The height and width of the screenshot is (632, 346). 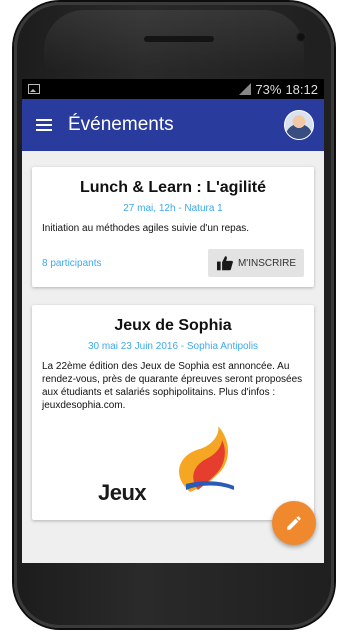 I want to click on signal-icon, so click(x=245, y=89).